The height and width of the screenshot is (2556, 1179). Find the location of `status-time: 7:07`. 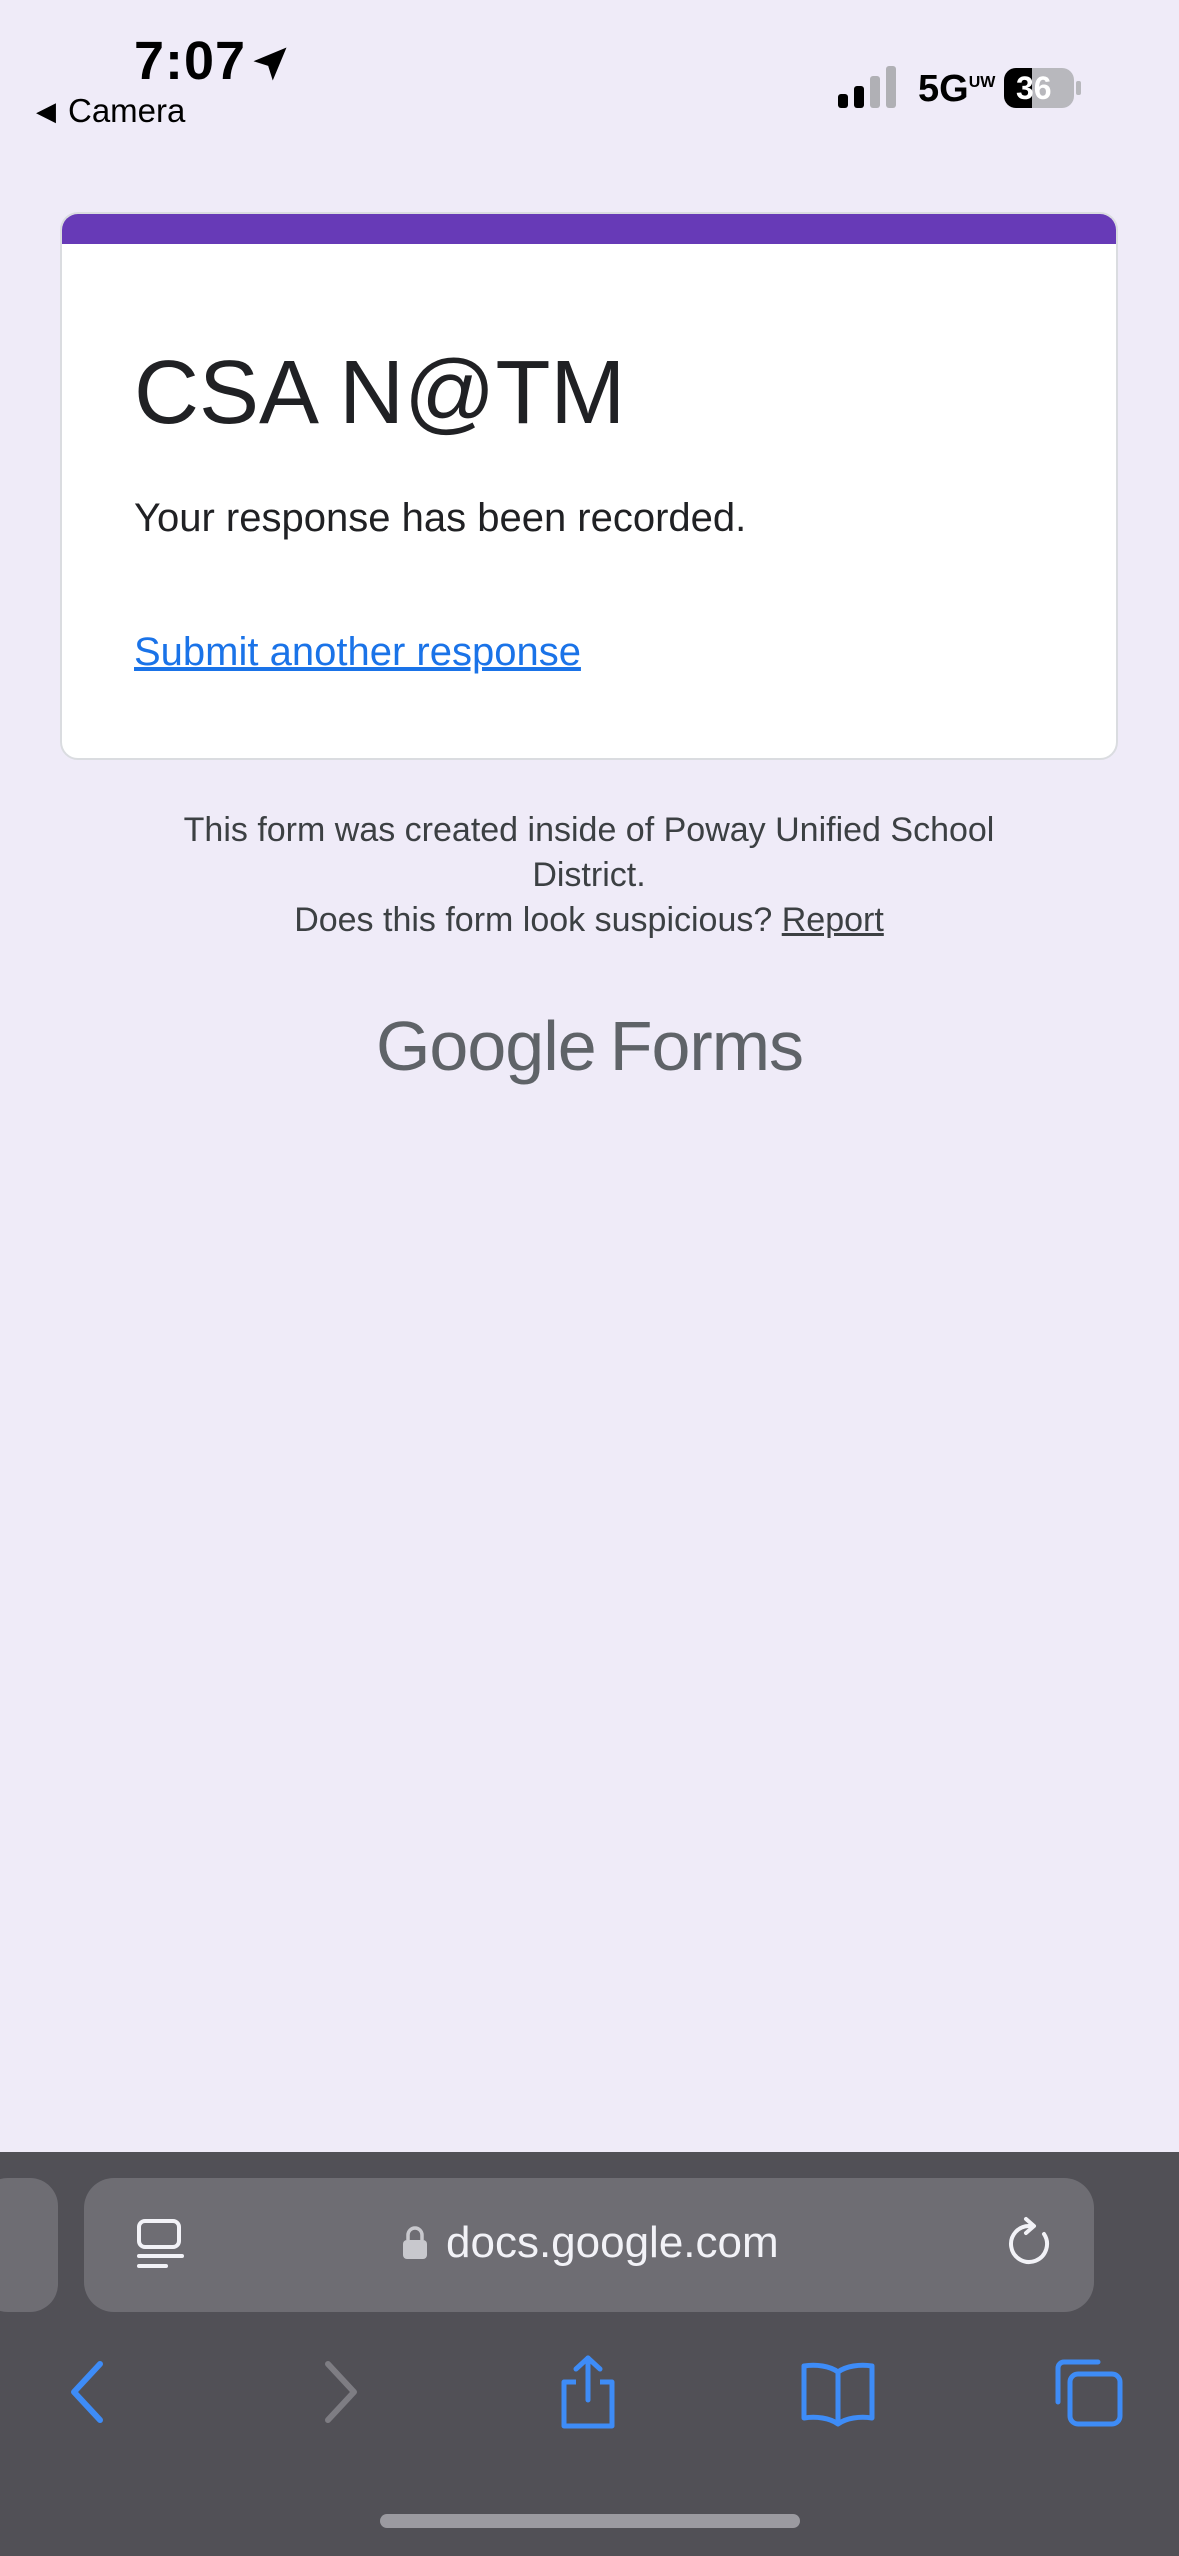

status-time: 7:07 is located at coordinates (190, 61).